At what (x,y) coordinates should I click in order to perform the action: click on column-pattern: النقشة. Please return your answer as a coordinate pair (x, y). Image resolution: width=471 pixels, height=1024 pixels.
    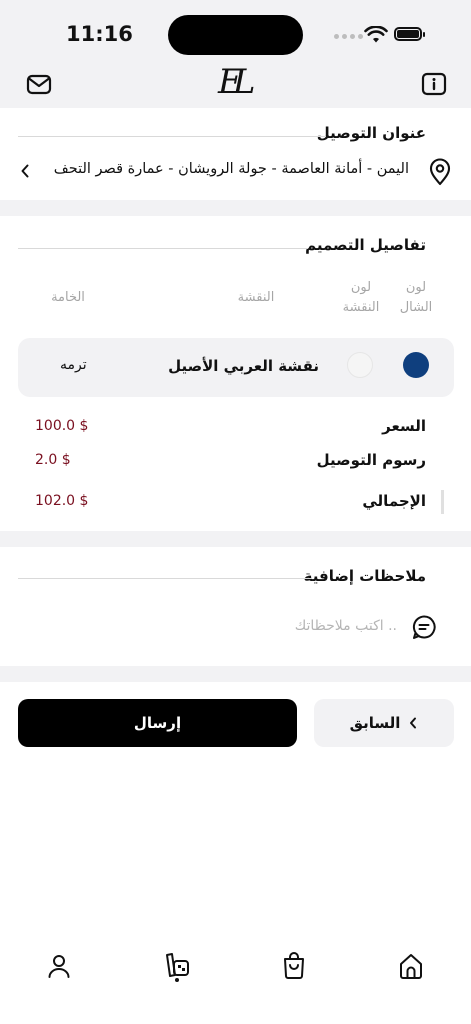
    Looking at the image, I should click on (256, 297).